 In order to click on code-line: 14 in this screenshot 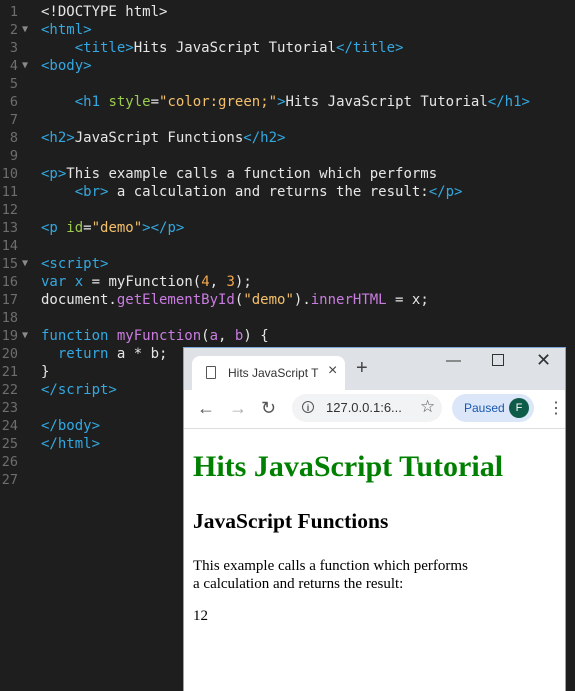, I will do `click(287, 246)`.